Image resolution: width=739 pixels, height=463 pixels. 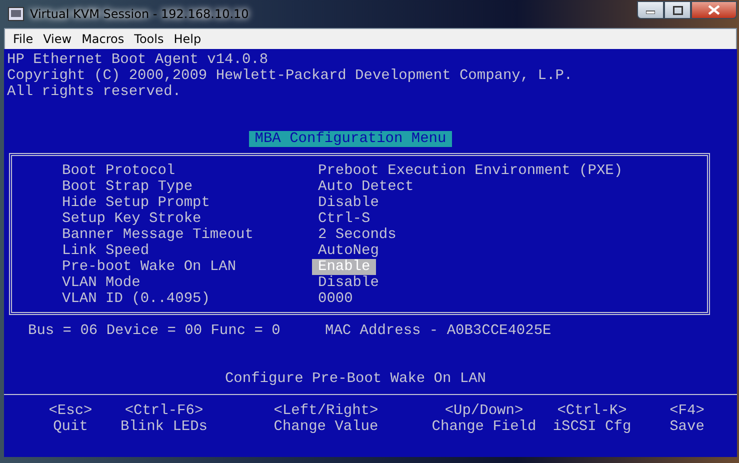 I want to click on menu-title: MBA Configuration Menu, so click(x=350, y=139).